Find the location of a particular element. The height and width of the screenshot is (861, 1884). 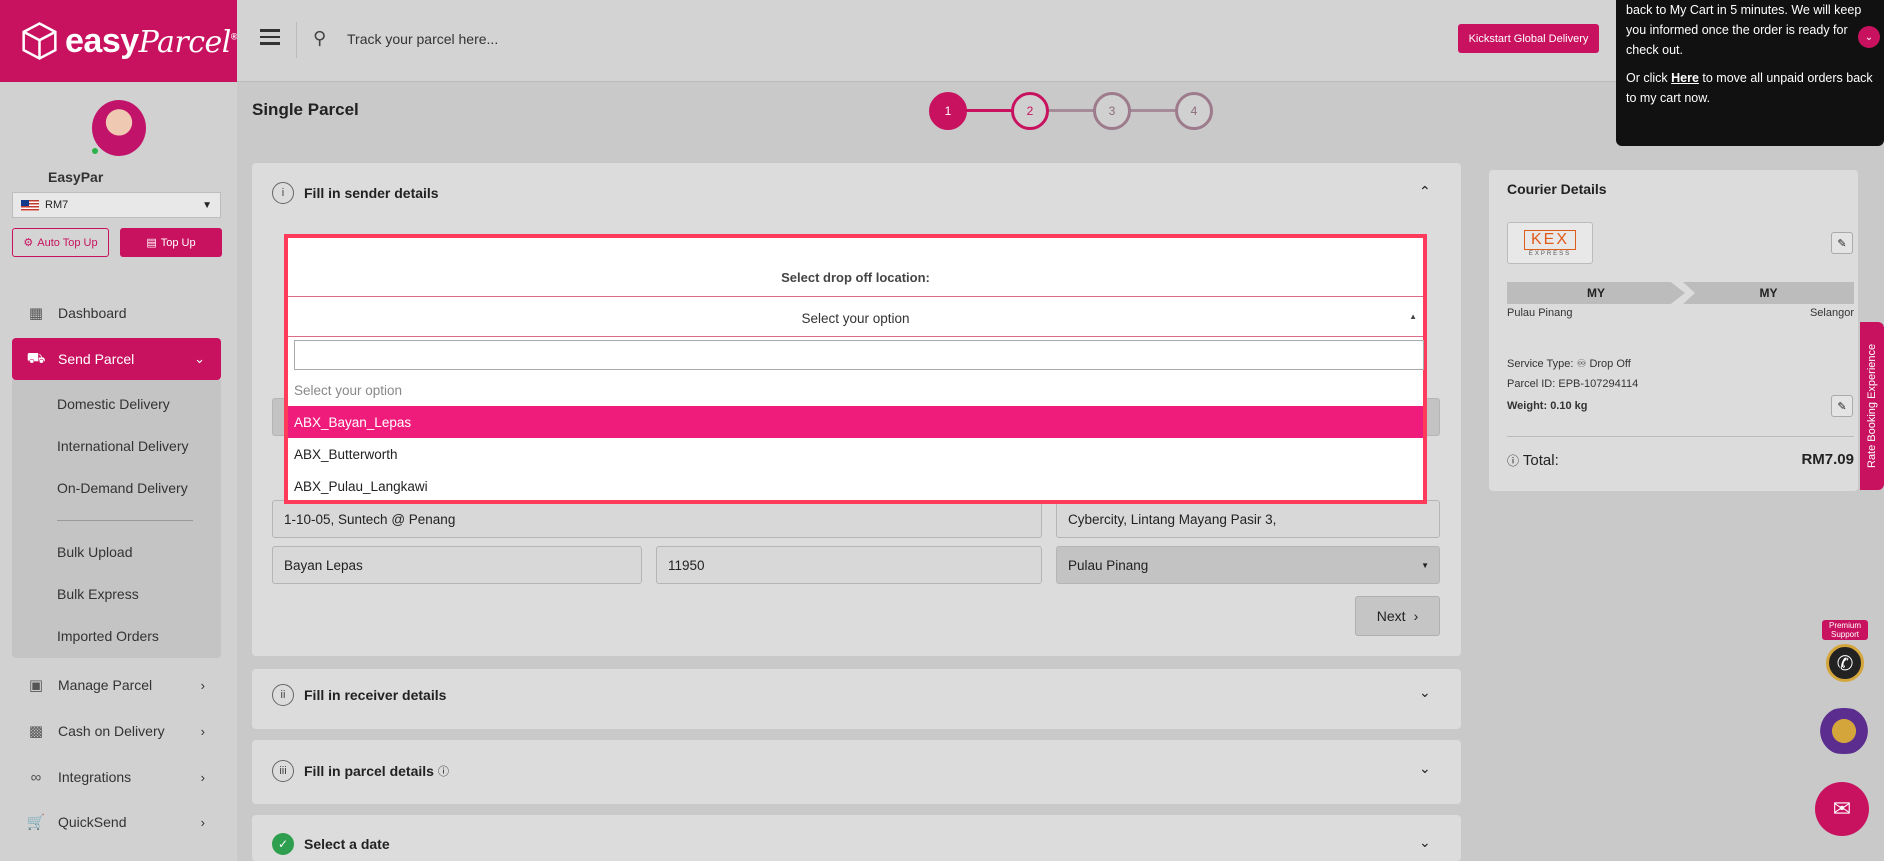

link-icon: ∞ is located at coordinates (36, 777).